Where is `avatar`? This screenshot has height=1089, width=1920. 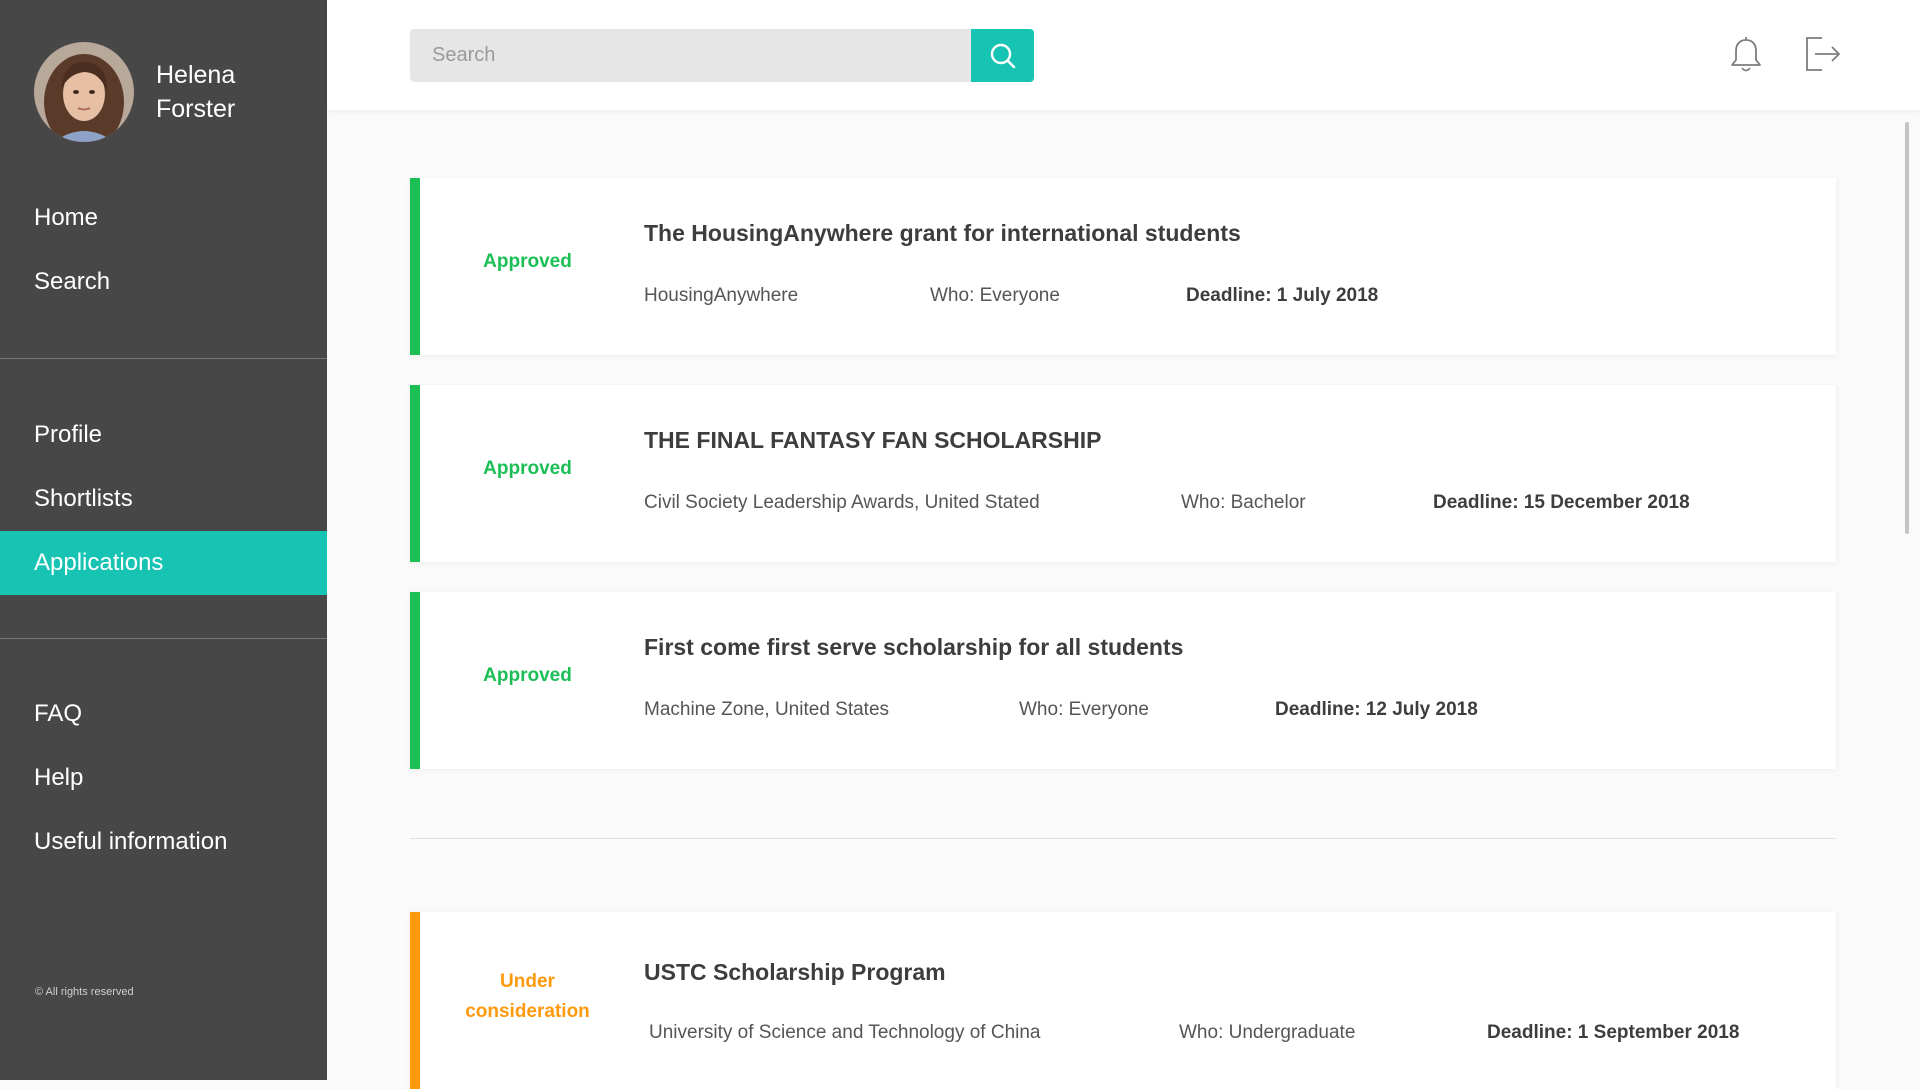
avatar is located at coordinates (84, 92).